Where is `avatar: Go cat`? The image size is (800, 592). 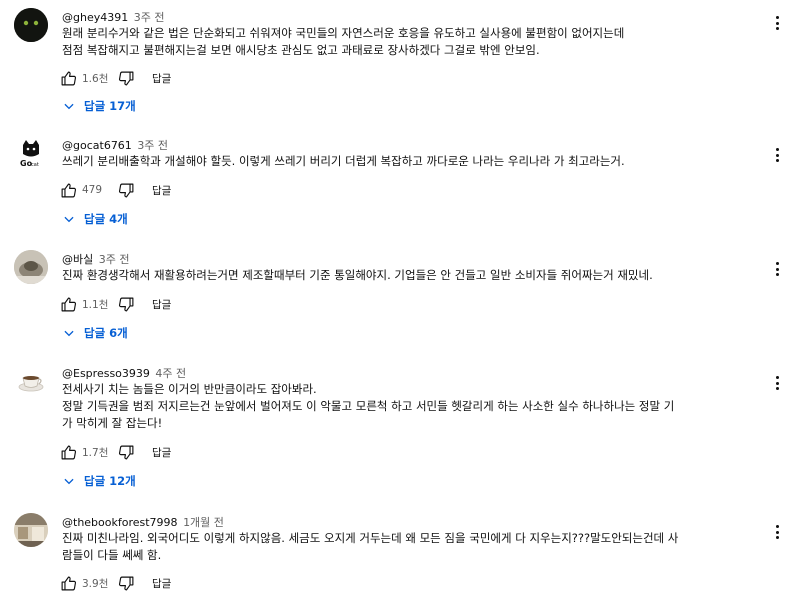 avatar: Go cat is located at coordinates (31, 153).